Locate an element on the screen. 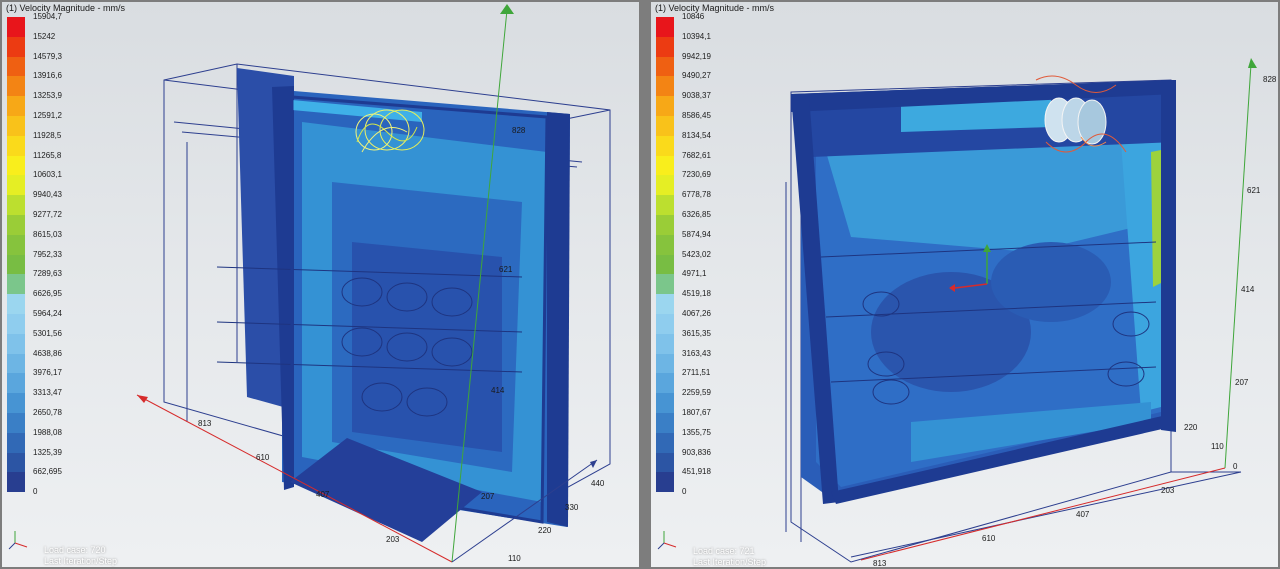 The height and width of the screenshot is (569, 1280). legend-value: 15242 is located at coordinates (44, 36).